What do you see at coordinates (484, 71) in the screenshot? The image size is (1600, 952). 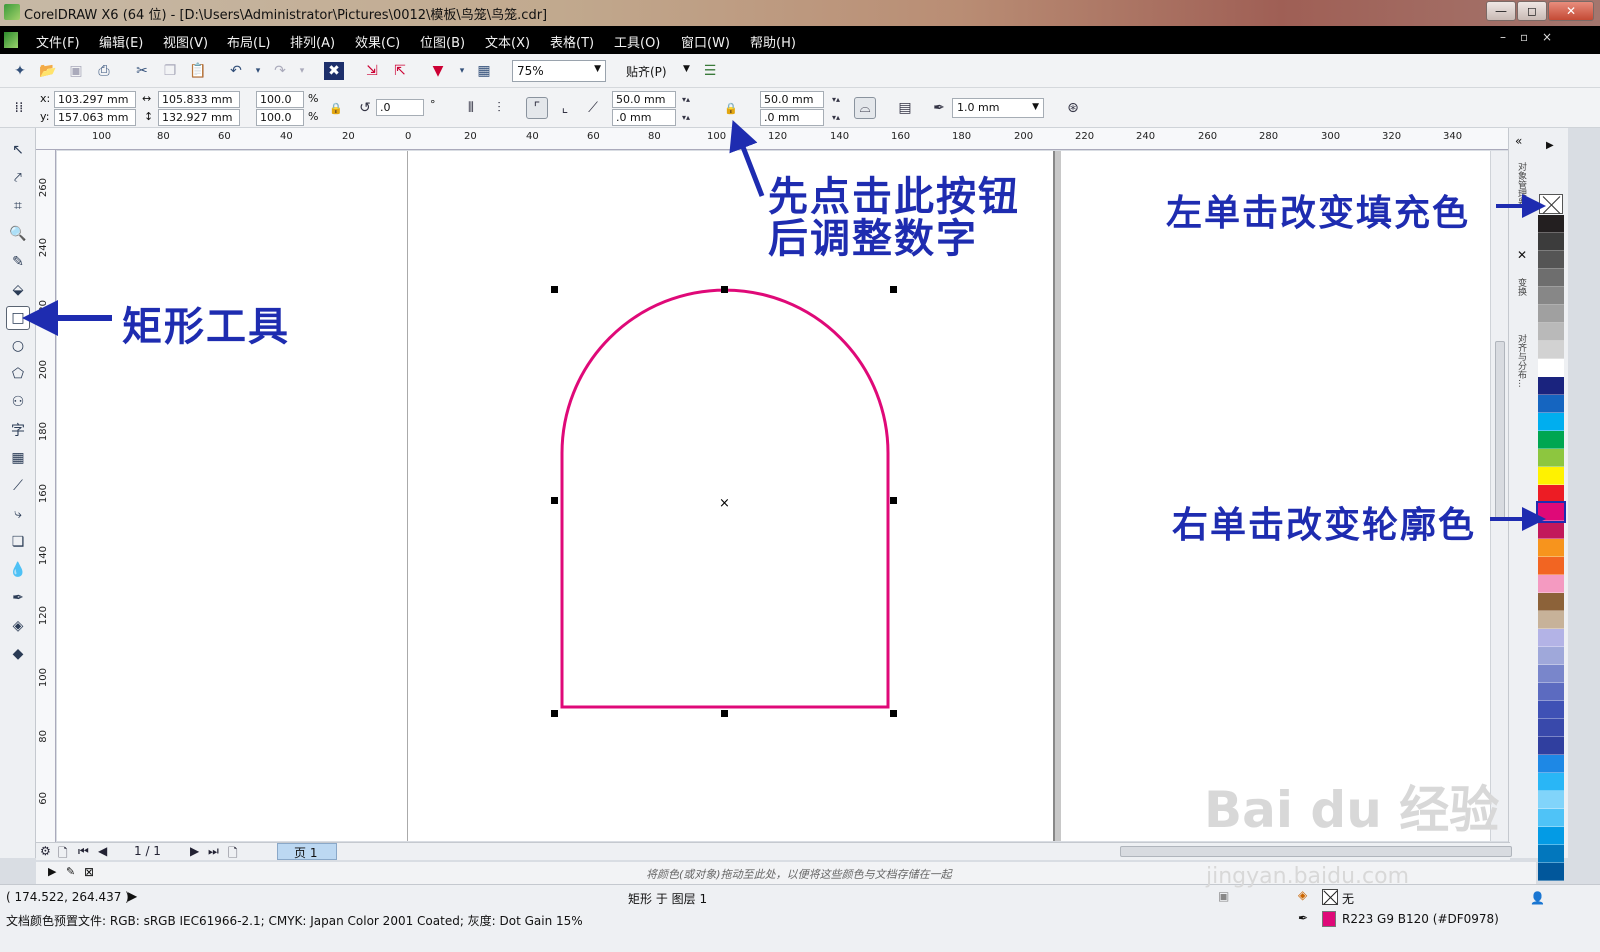 I see `welcome-screen-icon: ▦` at bounding box center [484, 71].